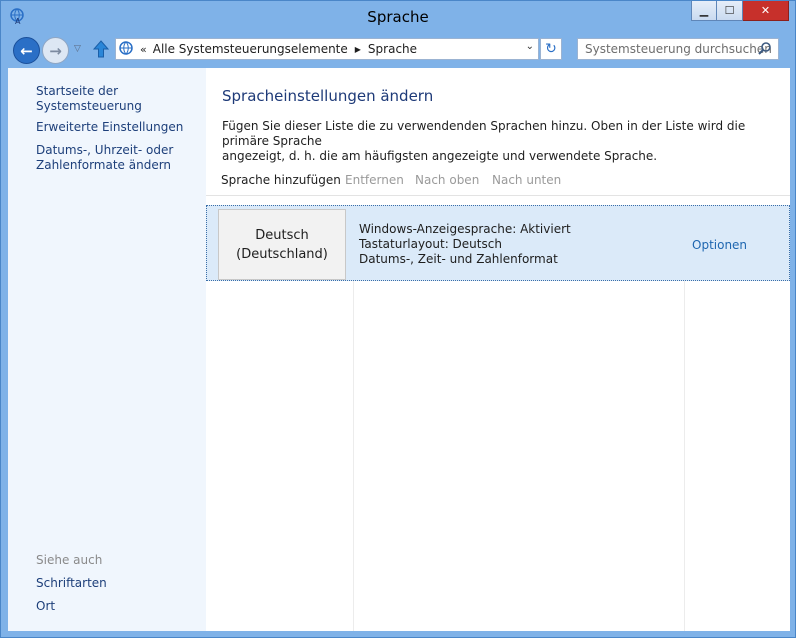  I want to click on back-button: ←, so click(26, 50).